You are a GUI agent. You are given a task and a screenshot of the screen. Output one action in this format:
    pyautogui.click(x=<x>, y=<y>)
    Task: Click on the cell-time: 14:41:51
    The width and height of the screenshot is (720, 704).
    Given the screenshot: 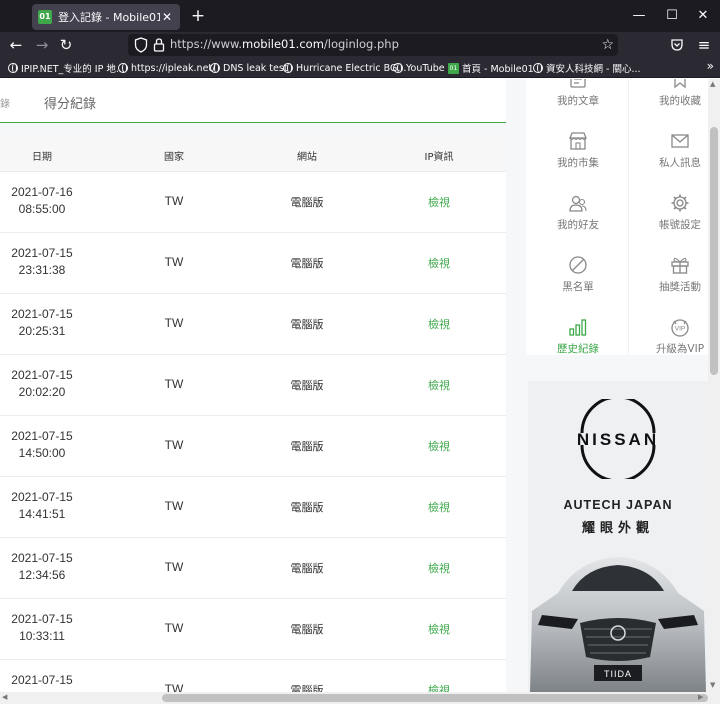 What is the action you would take?
    pyautogui.click(x=42, y=514)
    